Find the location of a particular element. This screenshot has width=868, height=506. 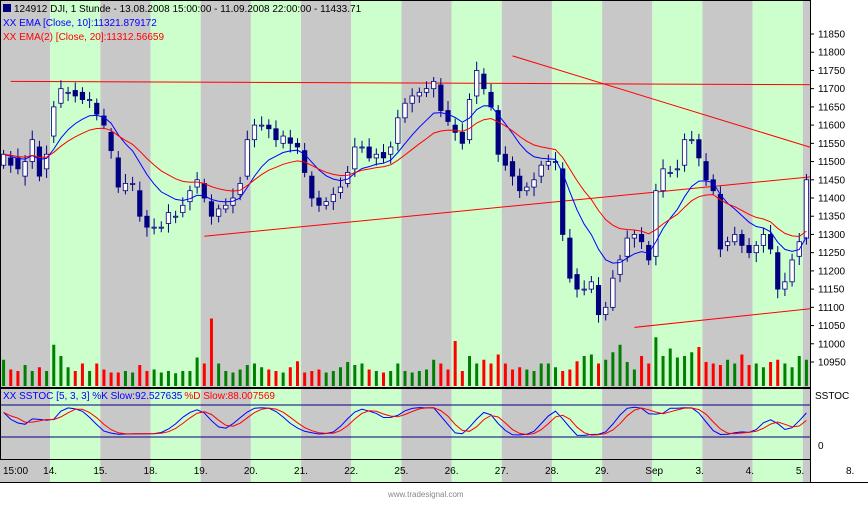

watermark: www.tradesignal.com is located at coordinates (425, 494).